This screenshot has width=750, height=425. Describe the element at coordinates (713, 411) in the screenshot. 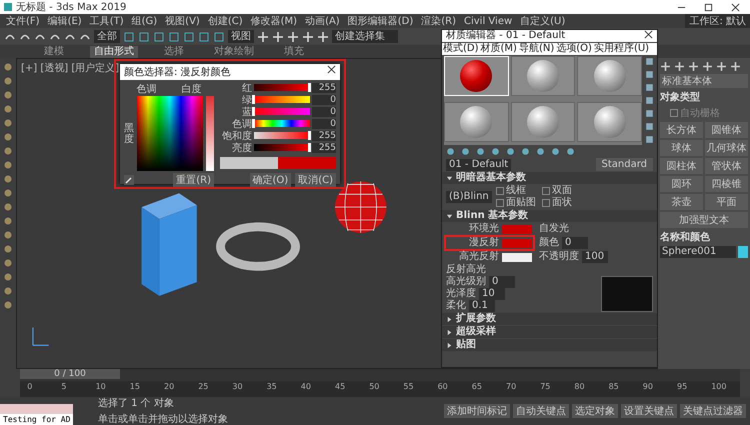

I see `key-filters-button: 关键点过滤器` at that location.